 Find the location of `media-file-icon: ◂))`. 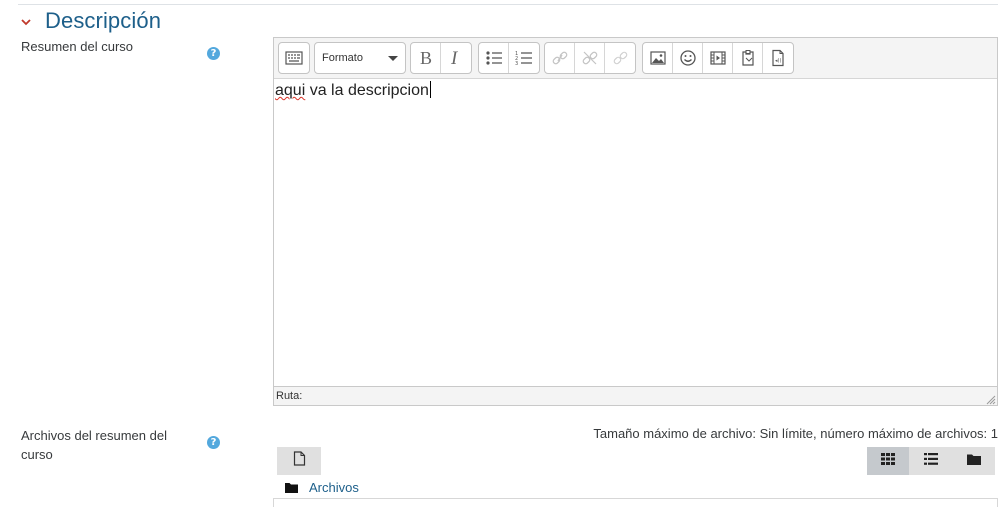

media-file-icon: ◂)) is located at coordinates (778, 58).